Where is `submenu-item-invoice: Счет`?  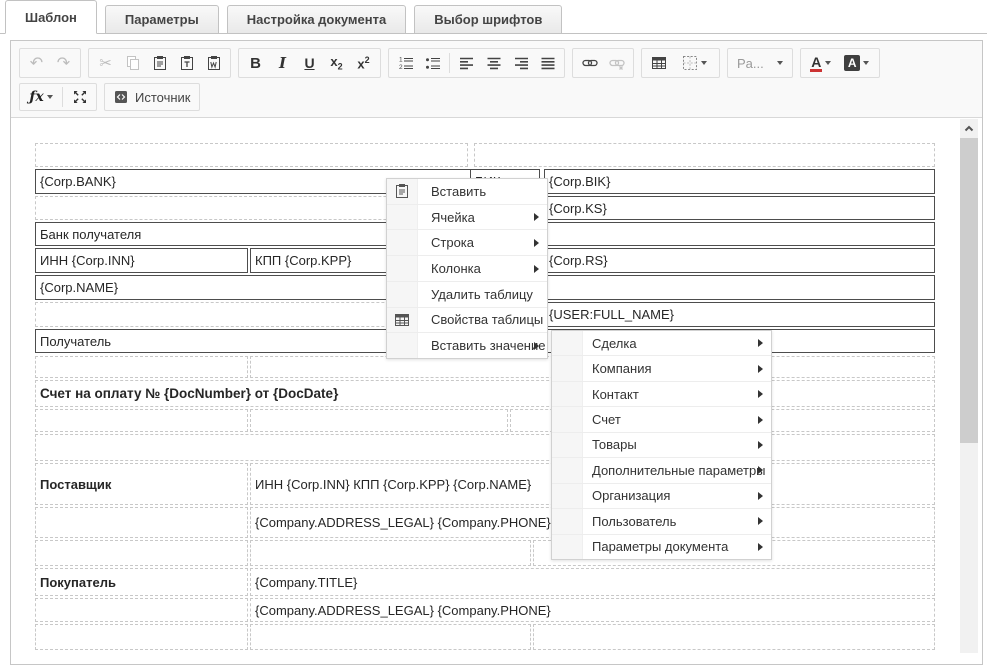
submenu-item-invoice: Счет is located at coordinates (661, 418).